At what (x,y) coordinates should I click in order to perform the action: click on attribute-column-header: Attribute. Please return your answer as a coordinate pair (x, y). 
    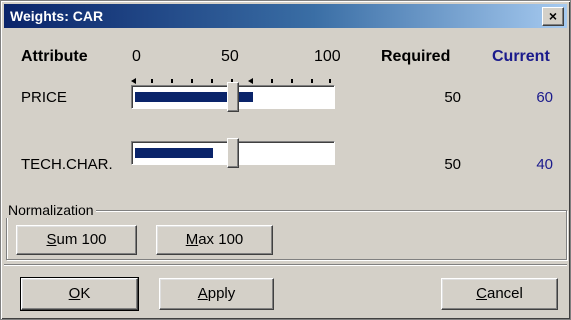
    Looking at the image, I should click on (54, 56).